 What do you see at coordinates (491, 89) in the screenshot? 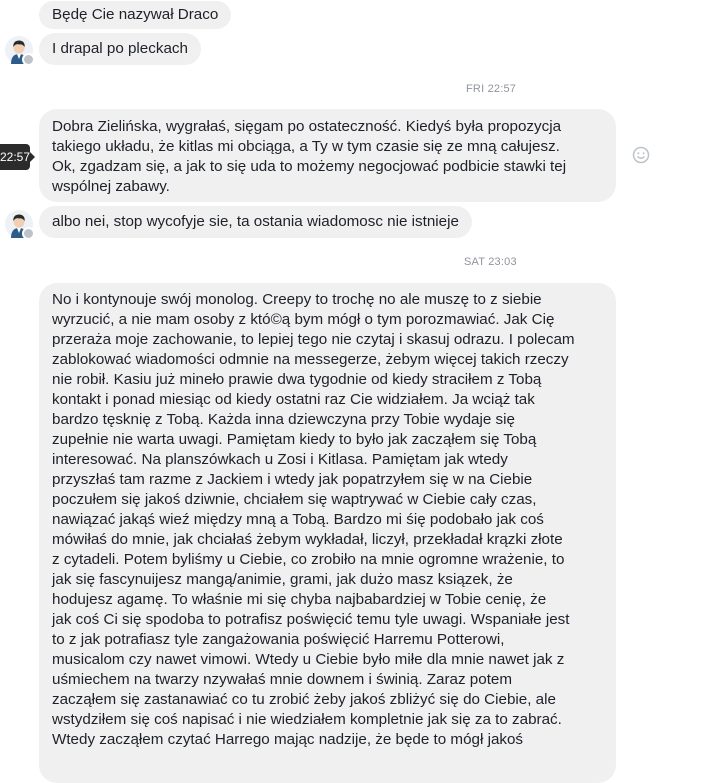
I see `timestamp-divider: FRI 22:57` at bounding box center [491, 89].